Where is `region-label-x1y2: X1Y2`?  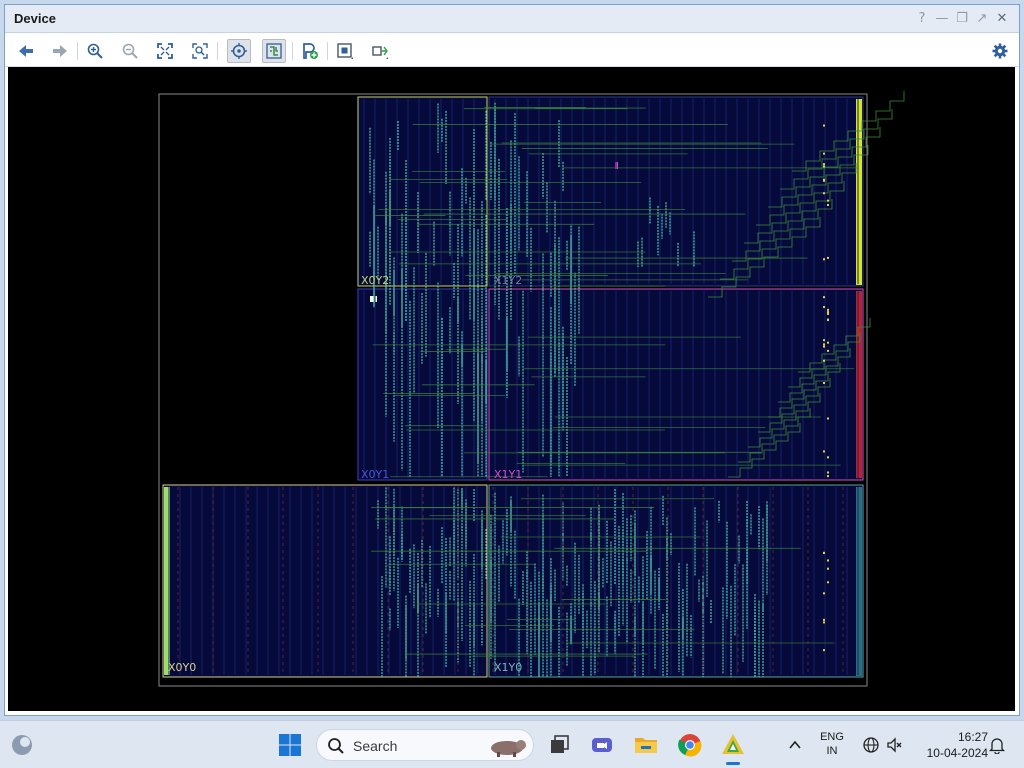
region-label-x1y2: X1Y2 is located at coordinates (508, 280).